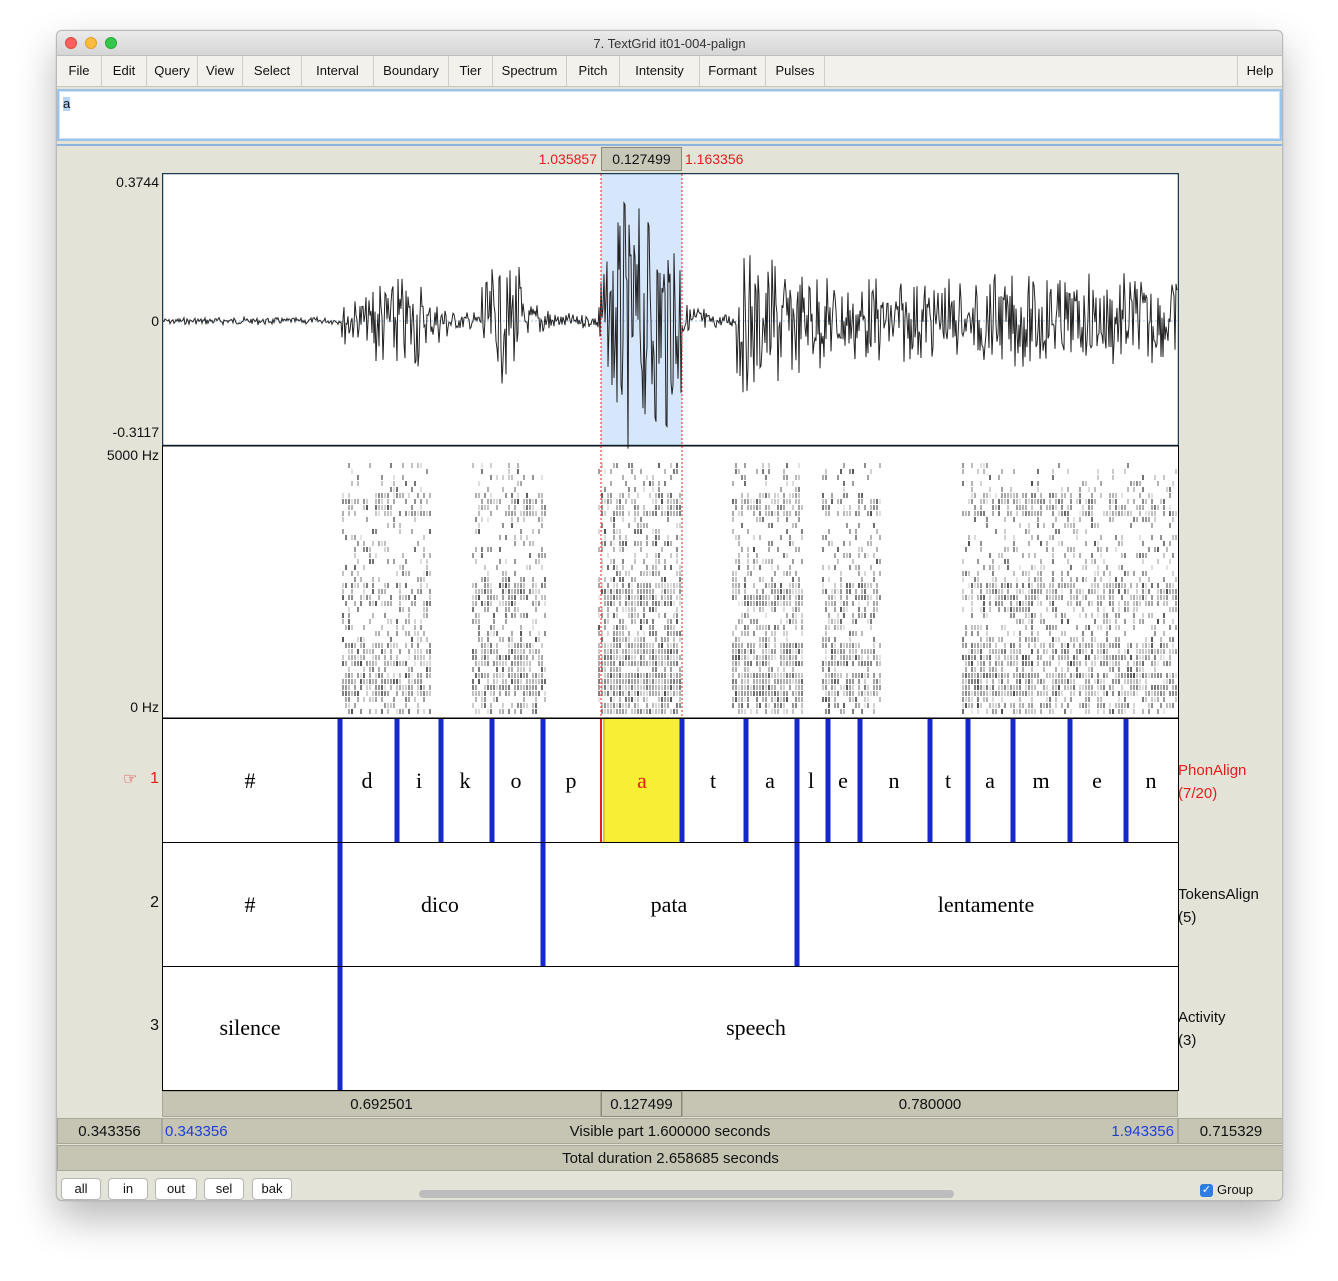 This screenshot has width=1338, height=1281. Describe the element at coordinates (381, 1104) in the screenshot. I see `duration-before-selection: 0.692501` at that location.